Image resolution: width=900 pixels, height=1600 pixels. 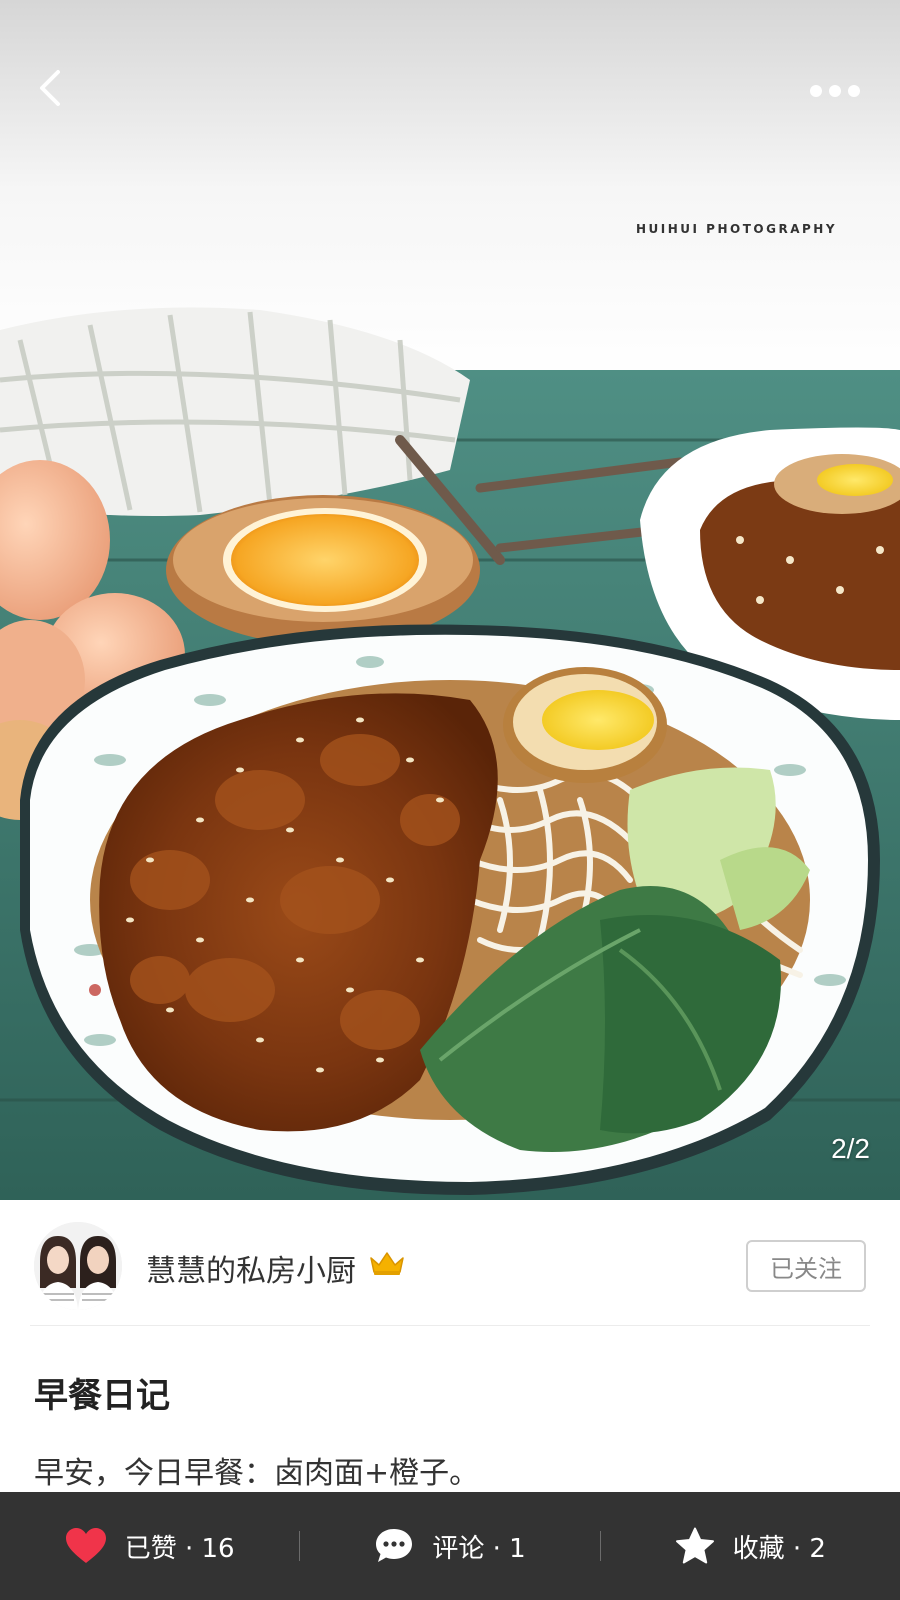 I want to click on chat-bubble-icon, so click(x=394, y=1545).